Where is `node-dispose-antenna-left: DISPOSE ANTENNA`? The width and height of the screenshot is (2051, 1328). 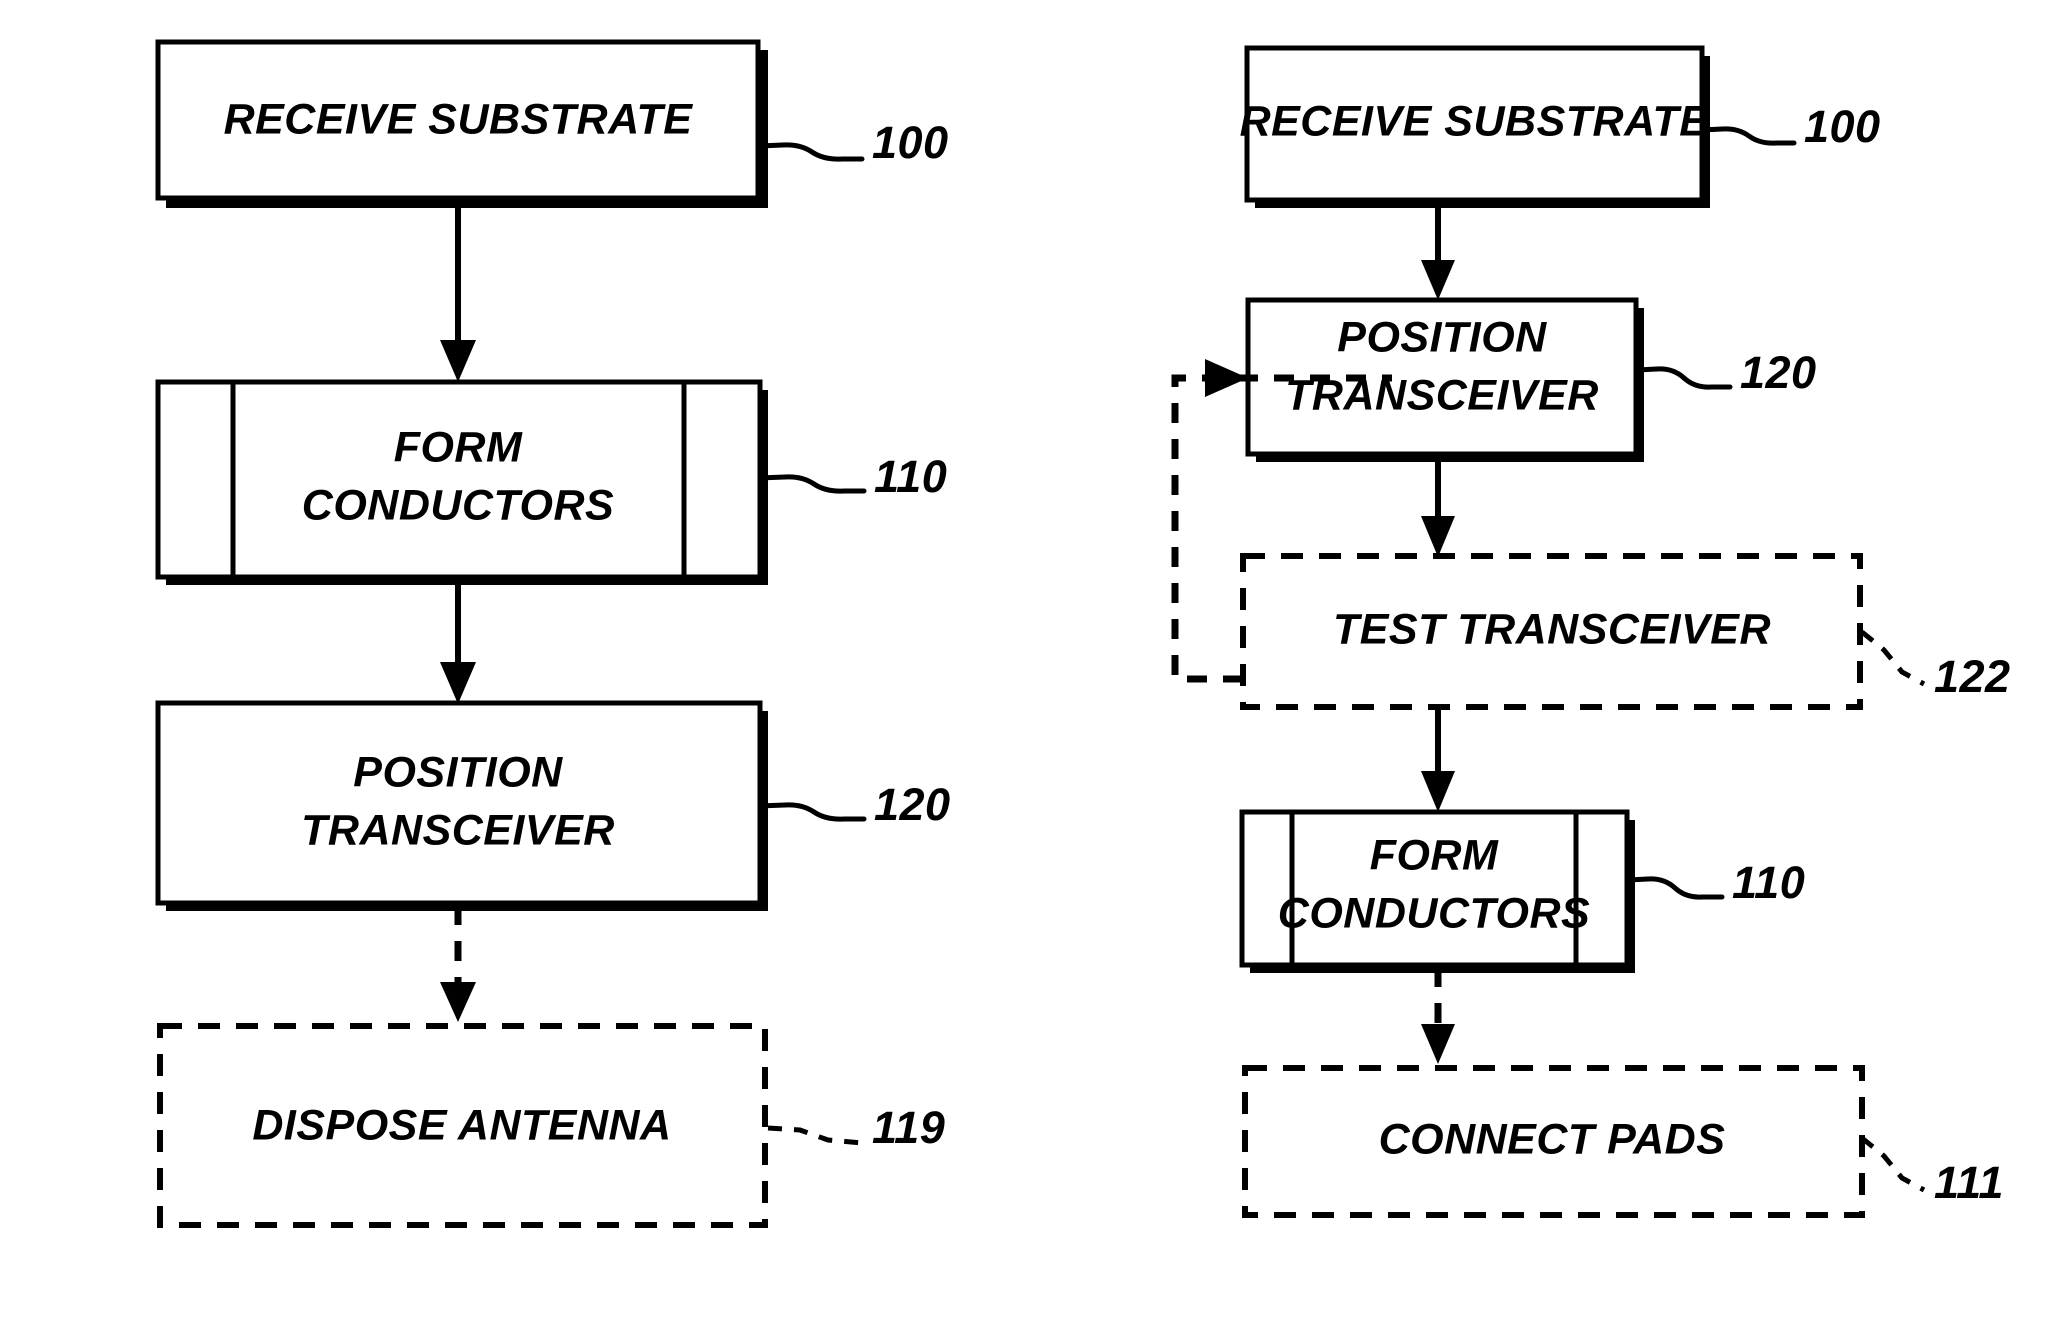
node-dispose-antenna-left: DISPOSE ANTENNA is located at coordinates (462, 1125).